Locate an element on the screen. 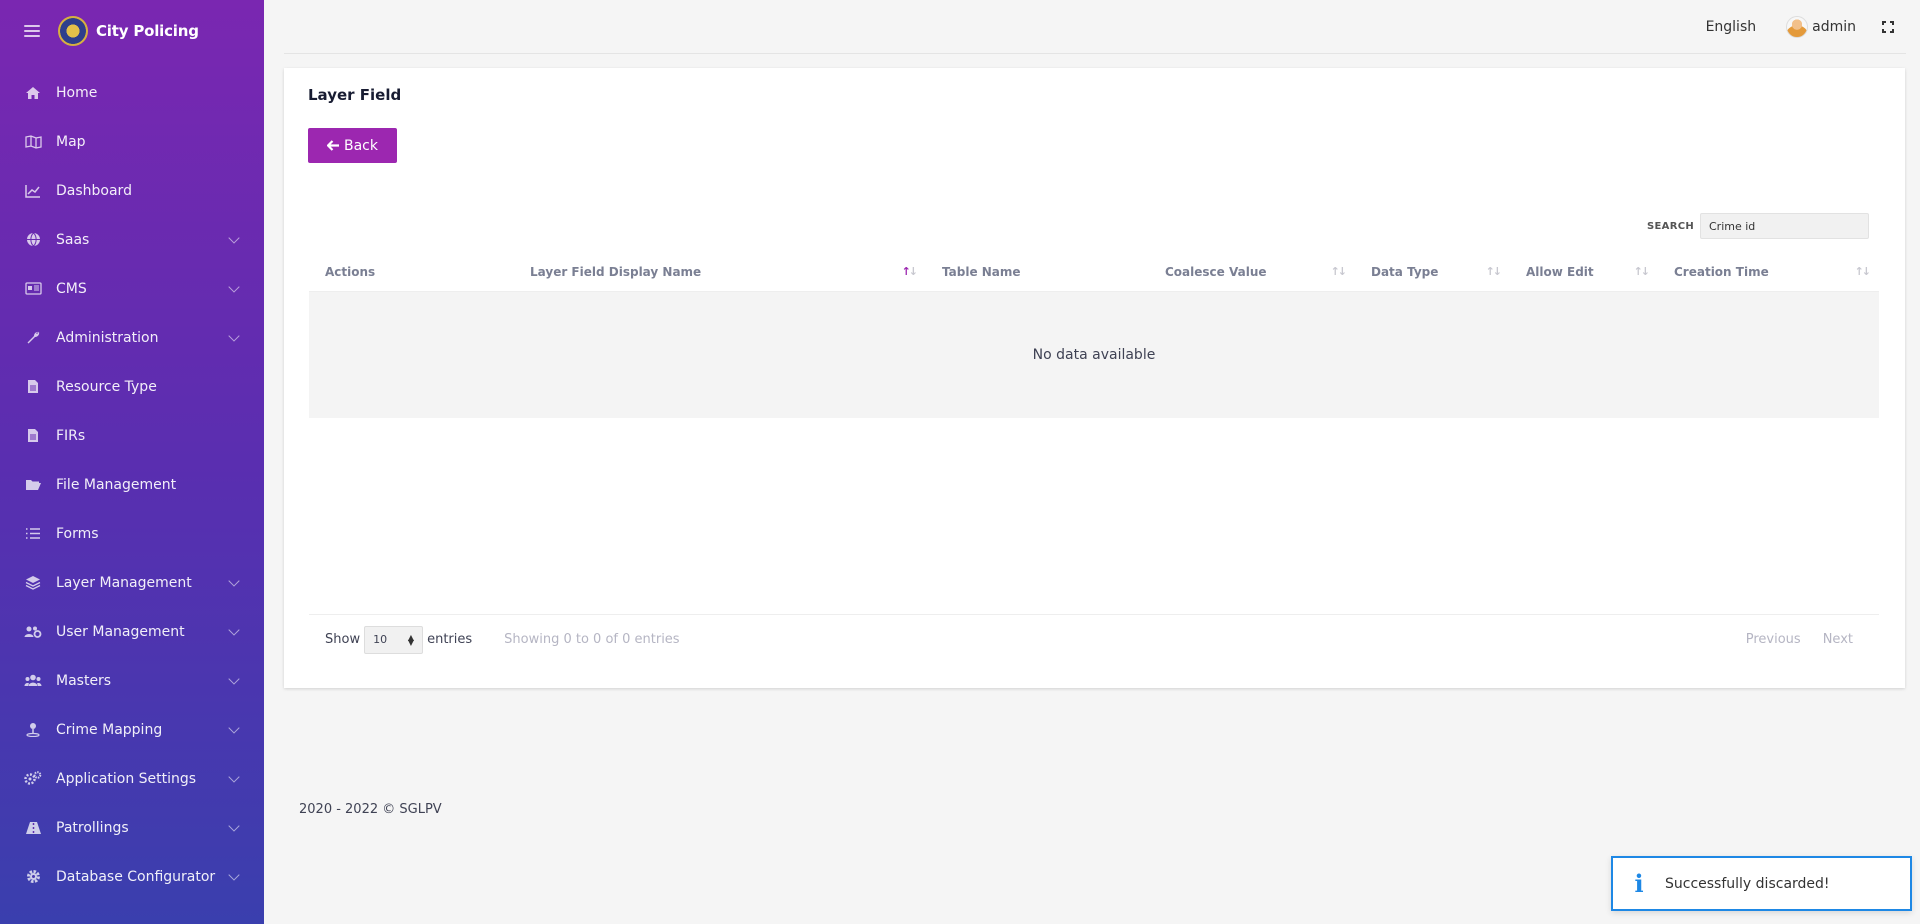 This screenshot has height=924, width=1920. toast-message: Successfully discarded! is located at coordinates (1747, 883).